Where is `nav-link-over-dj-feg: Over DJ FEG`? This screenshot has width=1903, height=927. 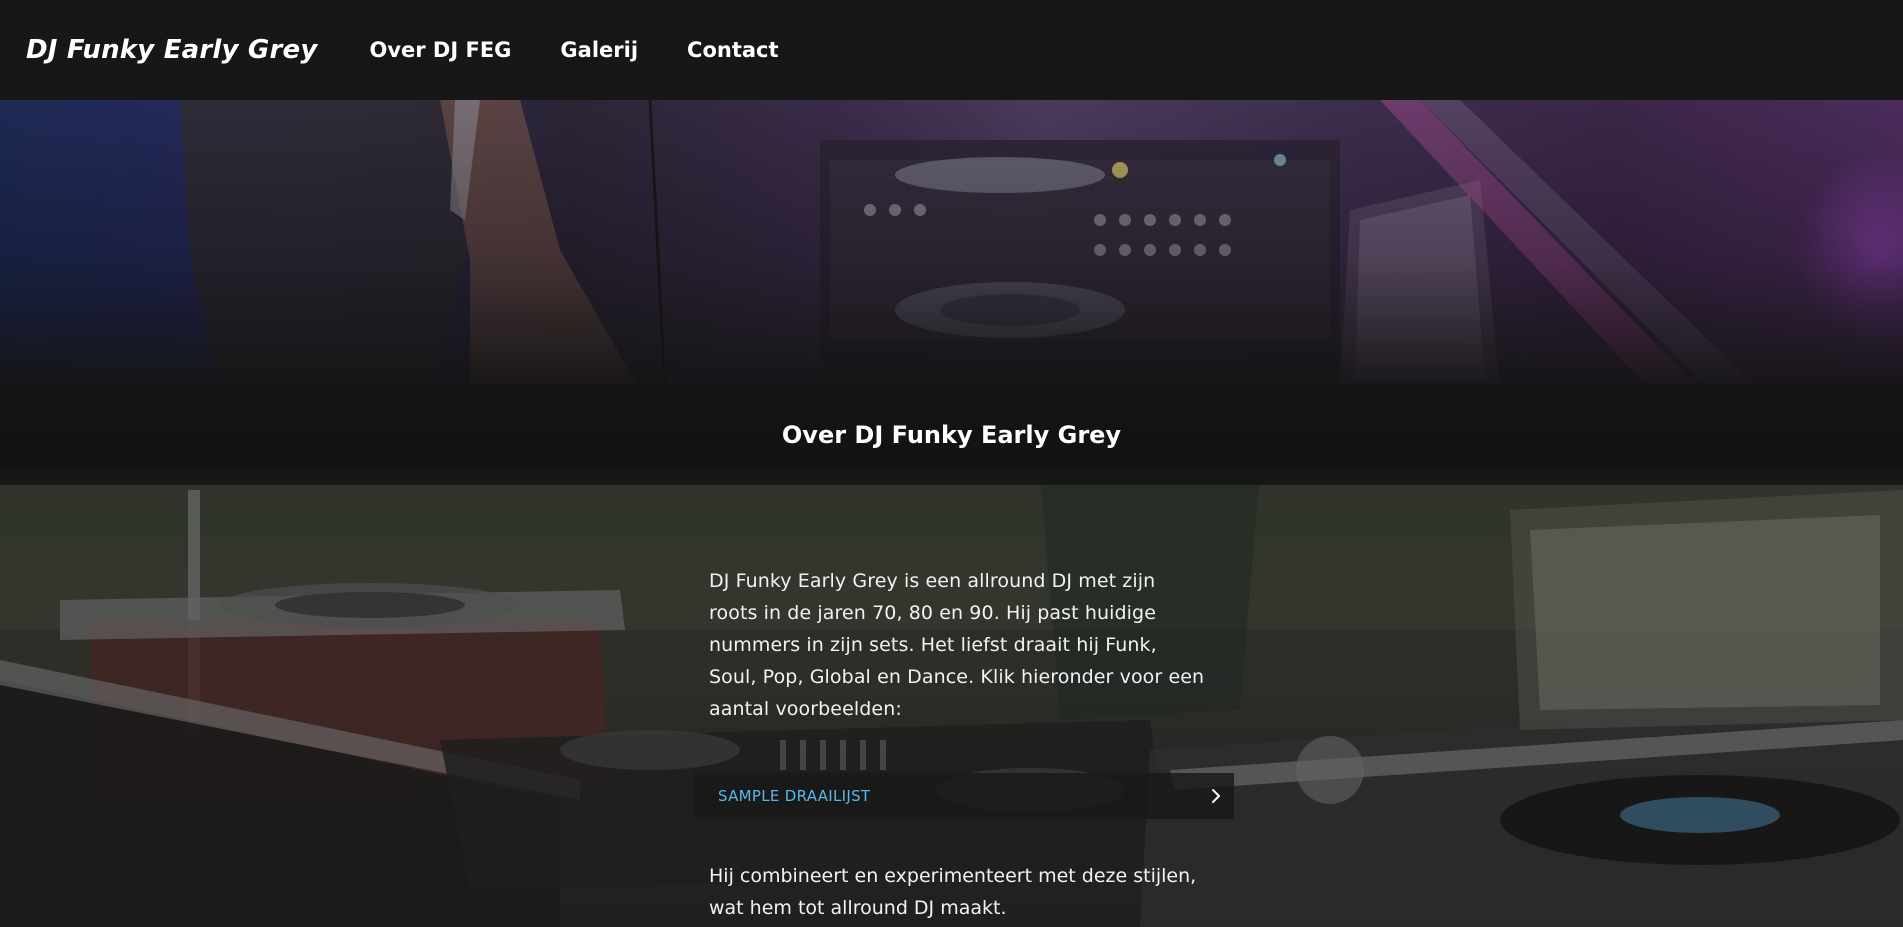 nav-link-over-dj-feg: Over DJ FEG is located at coordinates (440, 50).